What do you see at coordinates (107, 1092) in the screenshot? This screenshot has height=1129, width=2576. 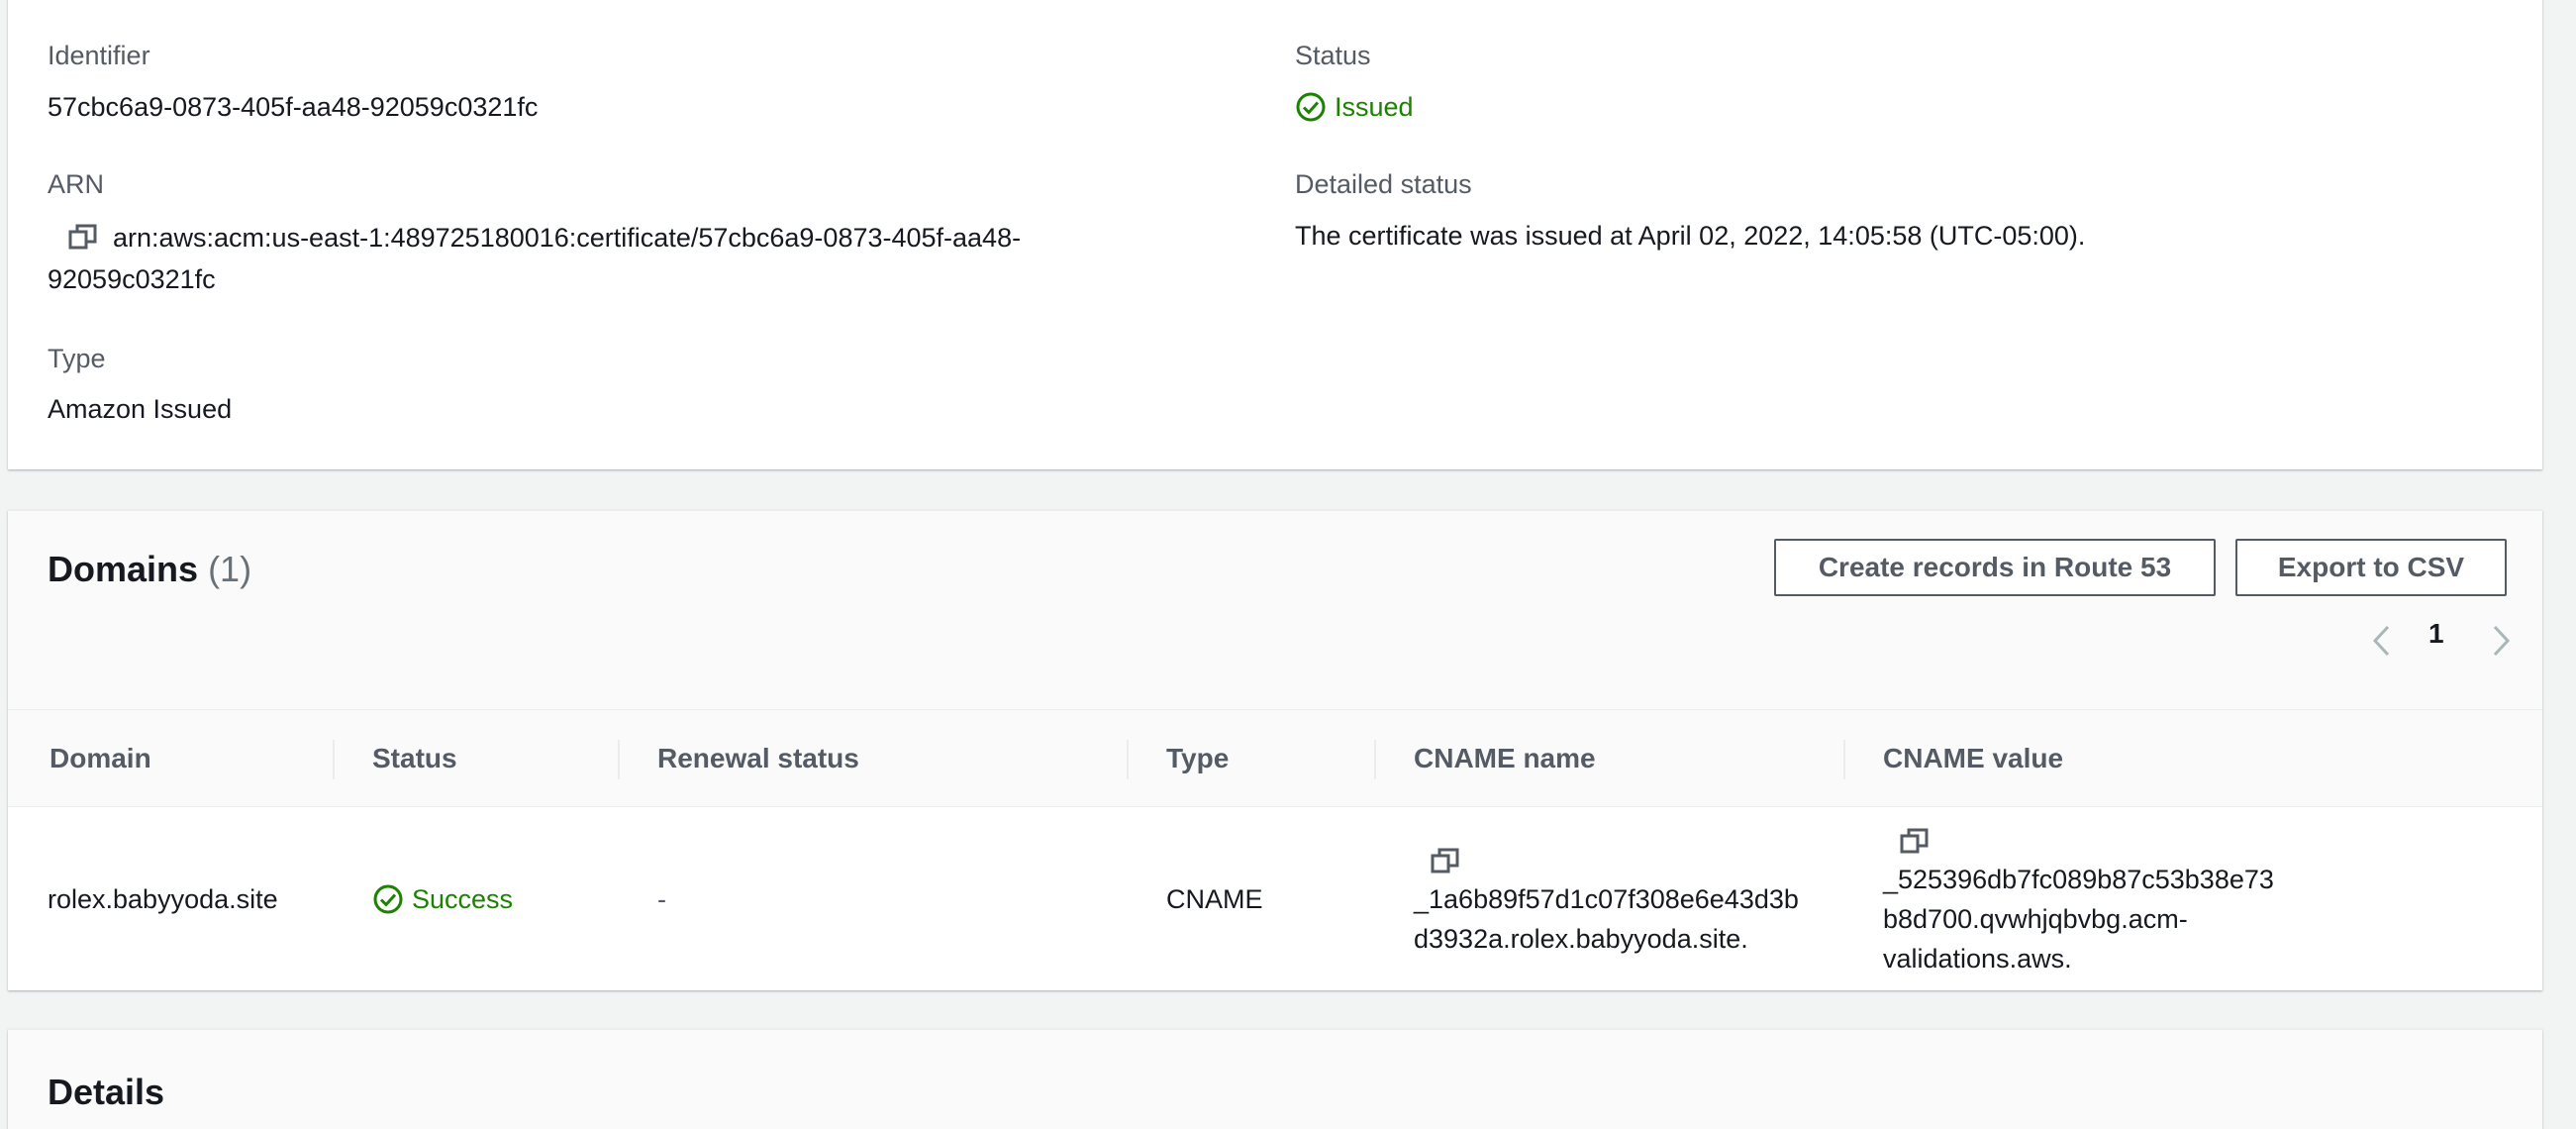 I see `details-title: Details` at bounding box center [107, 1092].